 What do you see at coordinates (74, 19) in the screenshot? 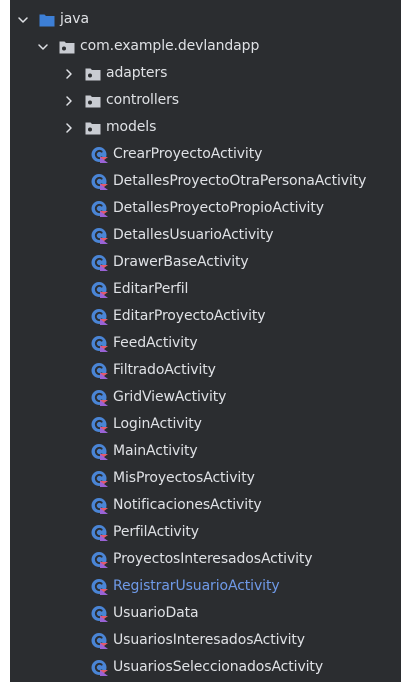
I see `tree-node-label: java` at bounding box center [74, 19].